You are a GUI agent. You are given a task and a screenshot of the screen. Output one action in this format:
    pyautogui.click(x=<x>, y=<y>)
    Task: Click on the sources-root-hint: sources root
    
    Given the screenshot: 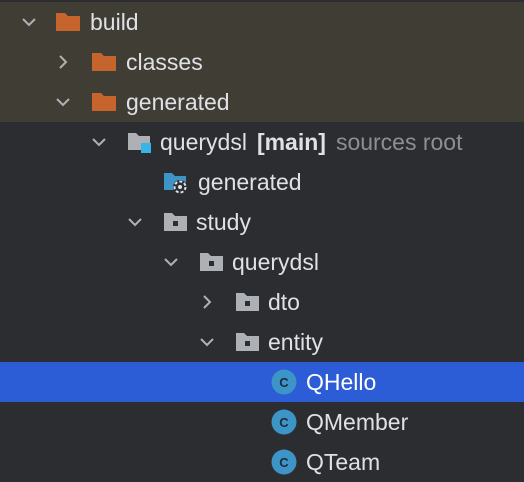 What is the action you would take?
    pyautogui.click(x=399, y=141)
    